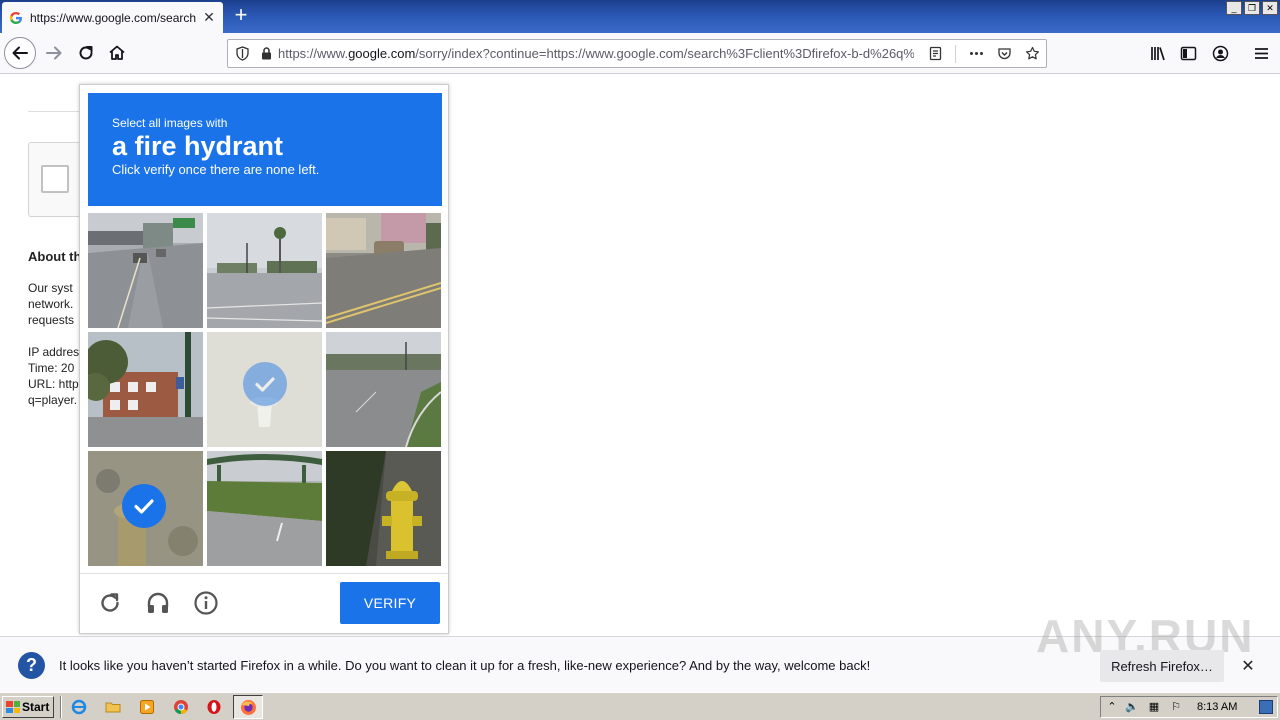  Describe the element at coordinates (113, 707) in the screenshot. I see `file-explorer-icon` at that location.